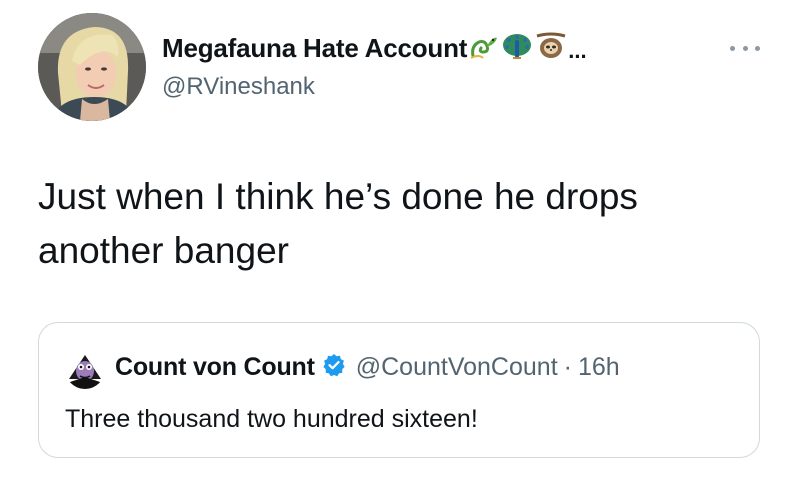  What do you see at coordinates (457, 367) in the screenshot?
I see `quoted-author-handle: @CountVonCount` at bounding box center [457, 367].